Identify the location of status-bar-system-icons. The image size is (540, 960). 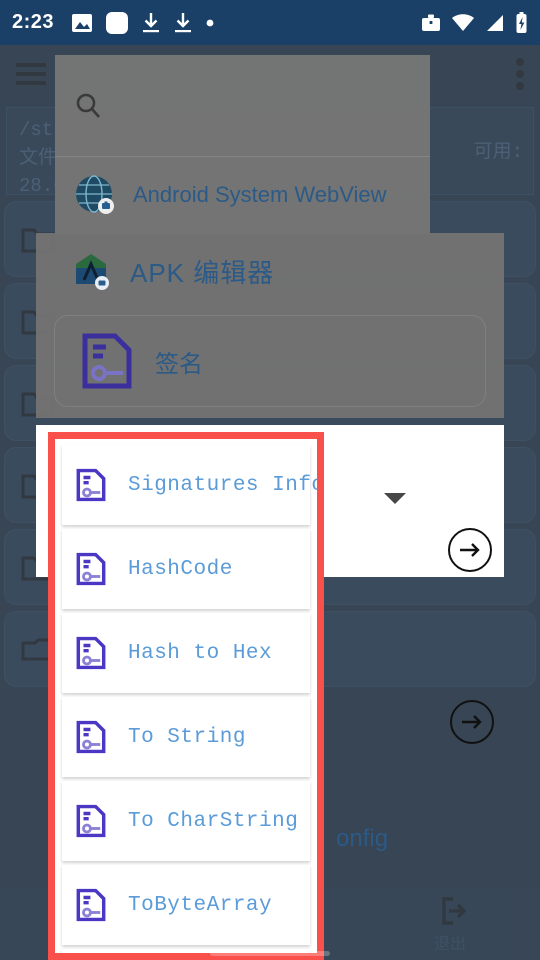
(474, 22).